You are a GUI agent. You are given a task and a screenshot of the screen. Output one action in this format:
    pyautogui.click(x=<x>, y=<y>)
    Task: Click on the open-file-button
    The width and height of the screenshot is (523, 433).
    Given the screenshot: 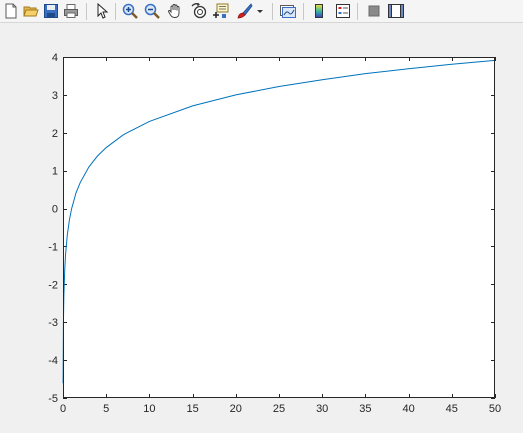 What is the action you would take?
    pyautogui.click(x=31, y=11)
    